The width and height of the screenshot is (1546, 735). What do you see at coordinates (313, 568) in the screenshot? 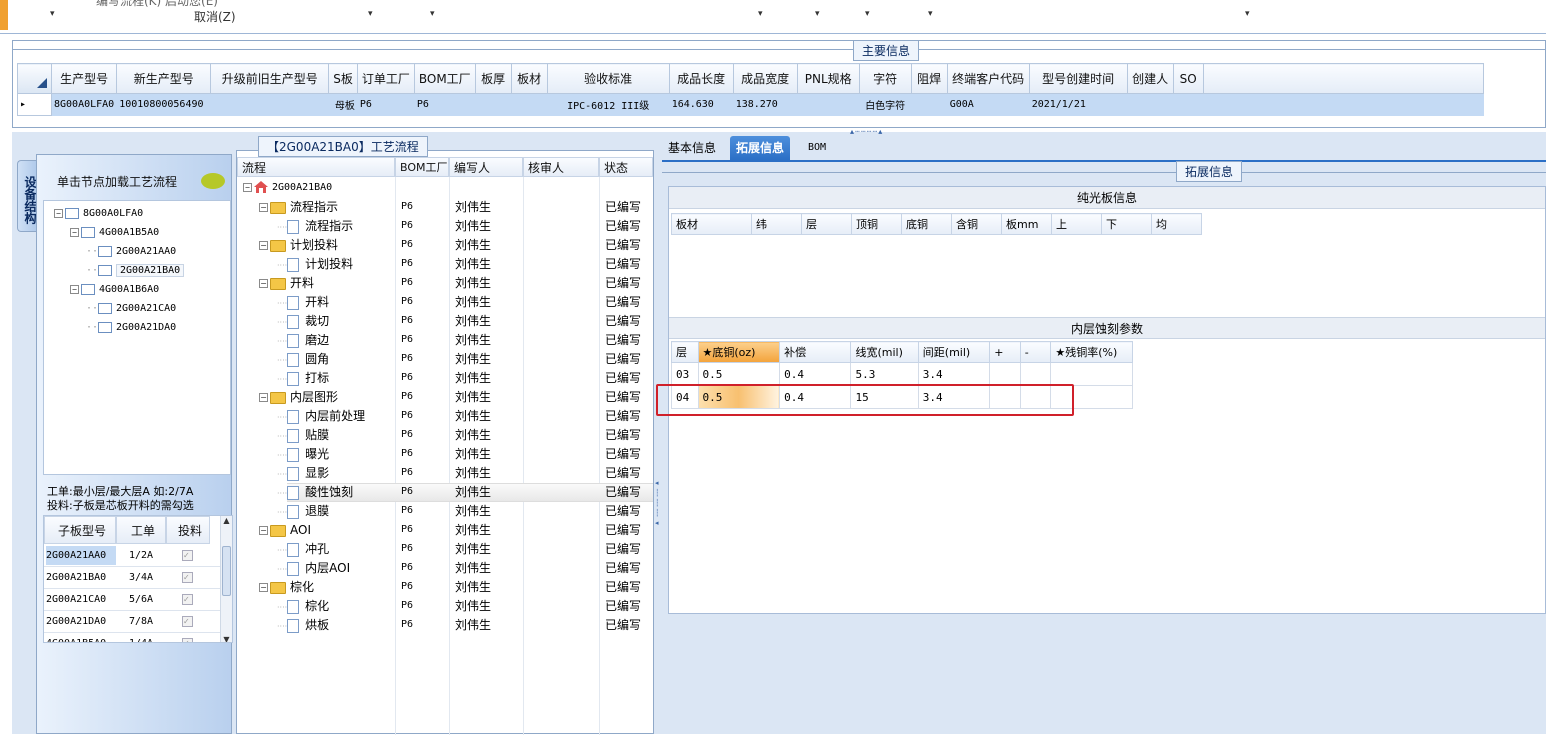
I see `process-row: ···· 内层AOI` at bounding box center [313, 568].